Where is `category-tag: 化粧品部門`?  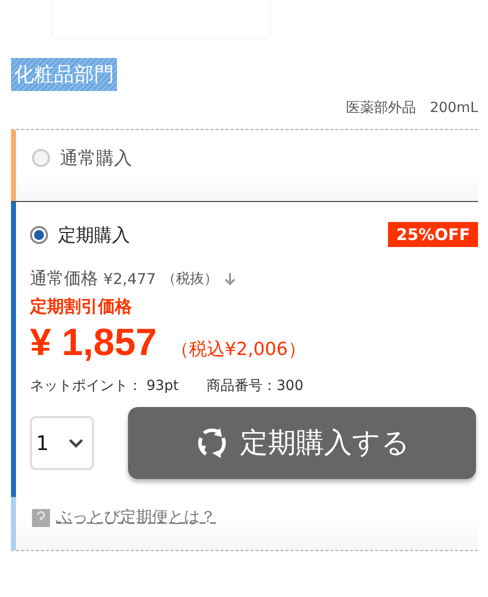 category-tag: 化粧品部門 is located at coordinates (64, 74).